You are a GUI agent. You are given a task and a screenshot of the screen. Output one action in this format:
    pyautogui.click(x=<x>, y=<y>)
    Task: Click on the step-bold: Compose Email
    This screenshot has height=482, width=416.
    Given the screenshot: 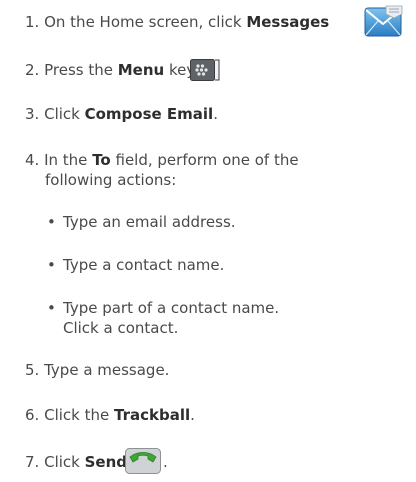 What is the action you would take?
    pyautogui.click(x=149, y=114)
    